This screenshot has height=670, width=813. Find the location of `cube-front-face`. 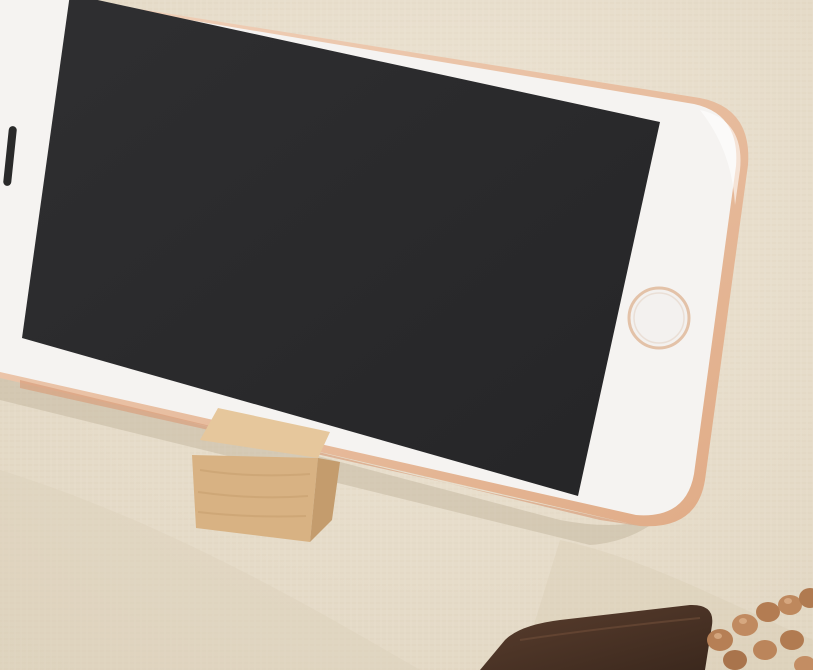

cube-front-face is located at coordinates (255, 498).